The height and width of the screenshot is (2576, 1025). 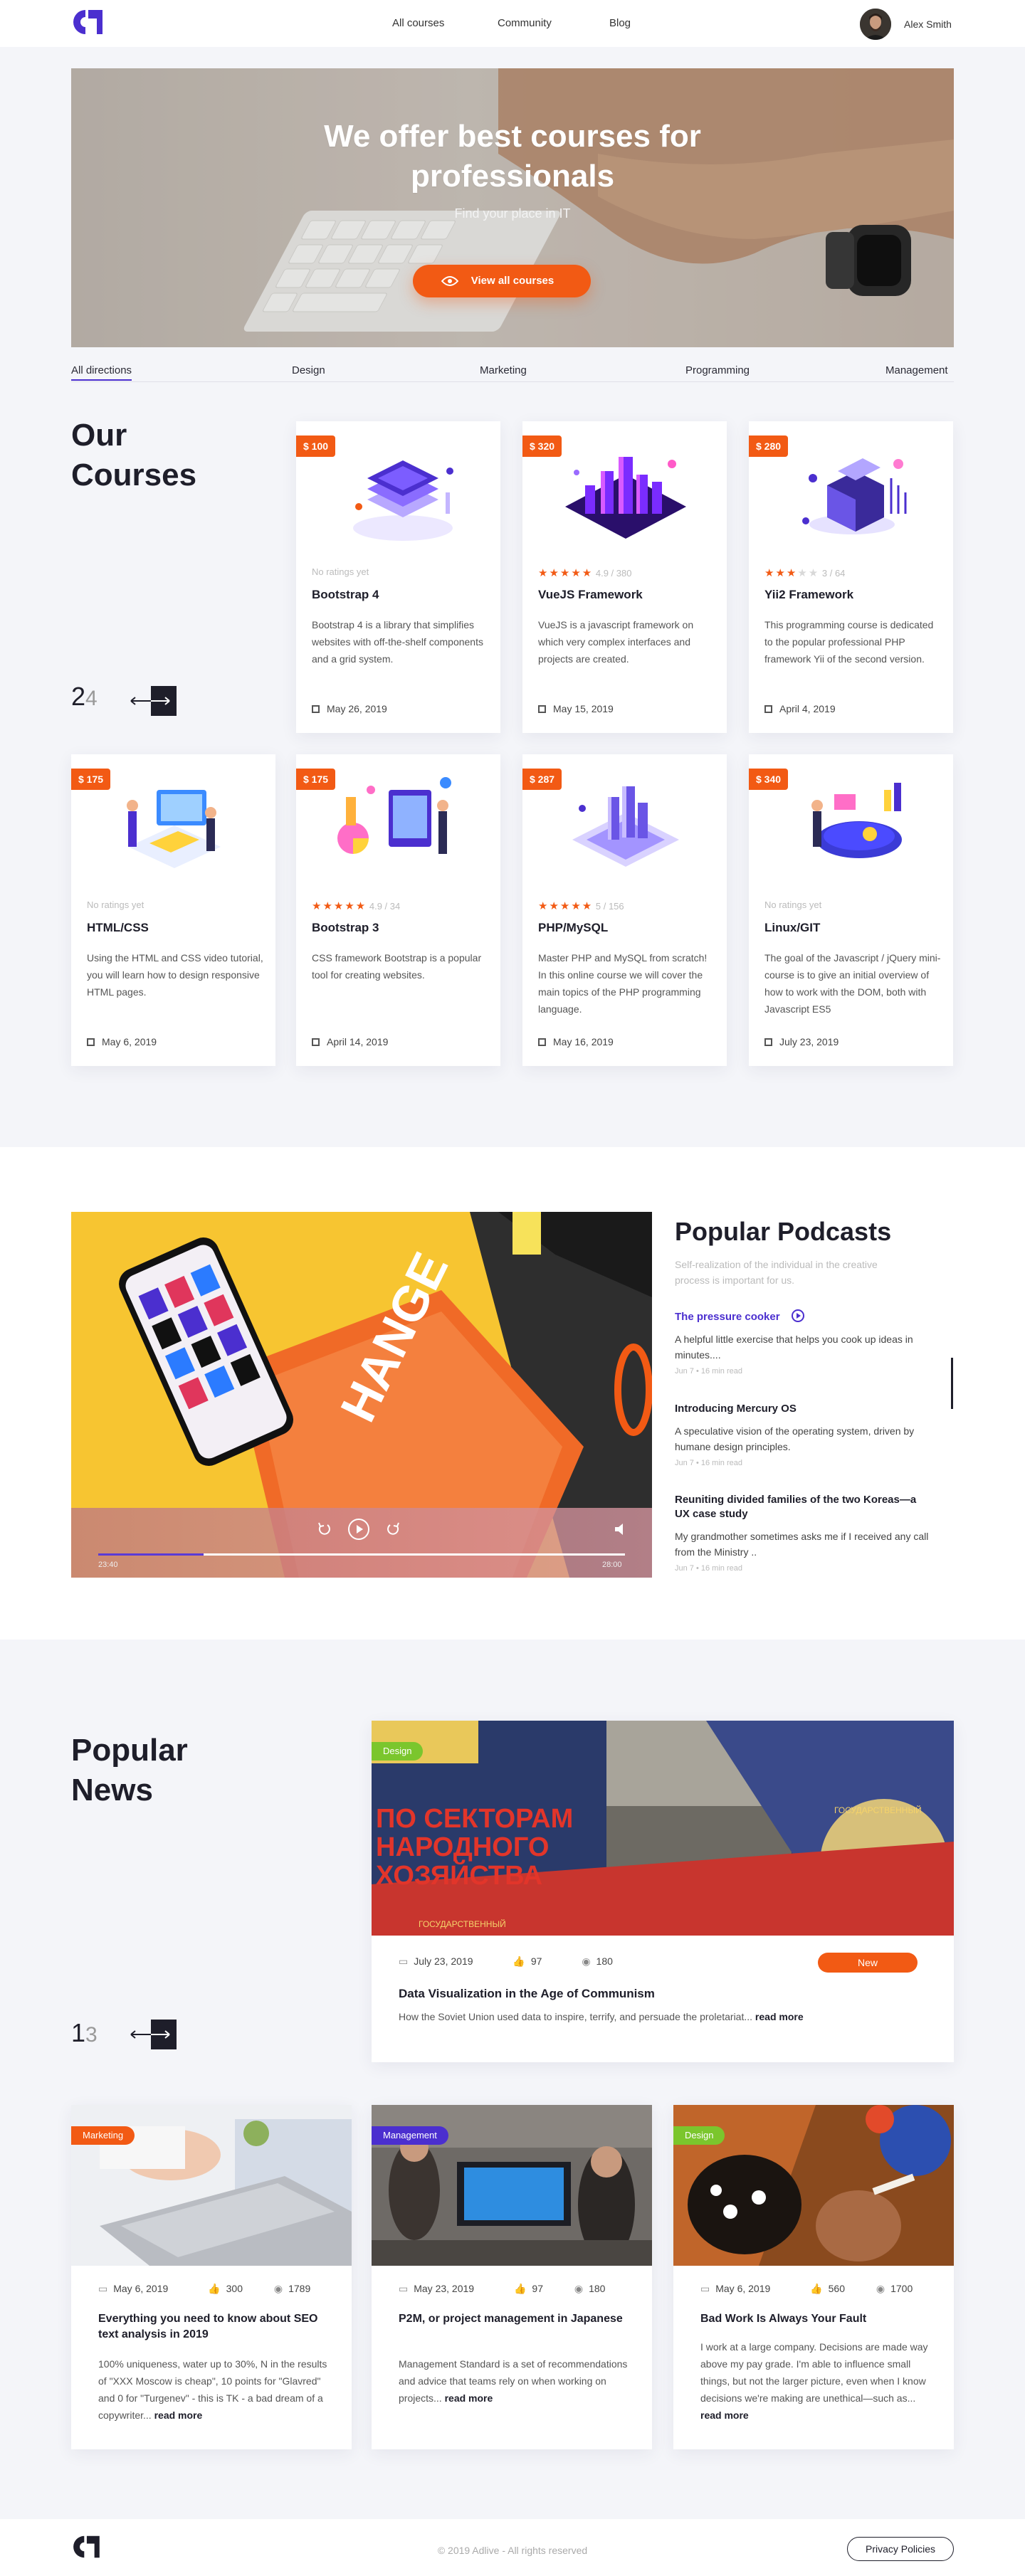 I want to click on news-likes: 300, so click(x=234, y=2288).